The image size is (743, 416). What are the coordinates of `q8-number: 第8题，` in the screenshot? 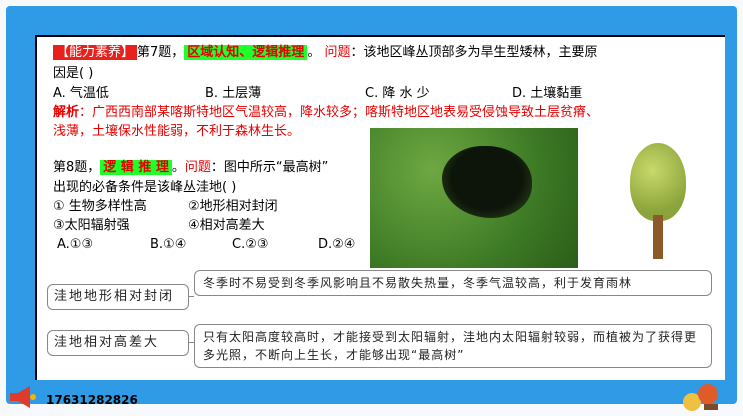 It's located at (77, 167).